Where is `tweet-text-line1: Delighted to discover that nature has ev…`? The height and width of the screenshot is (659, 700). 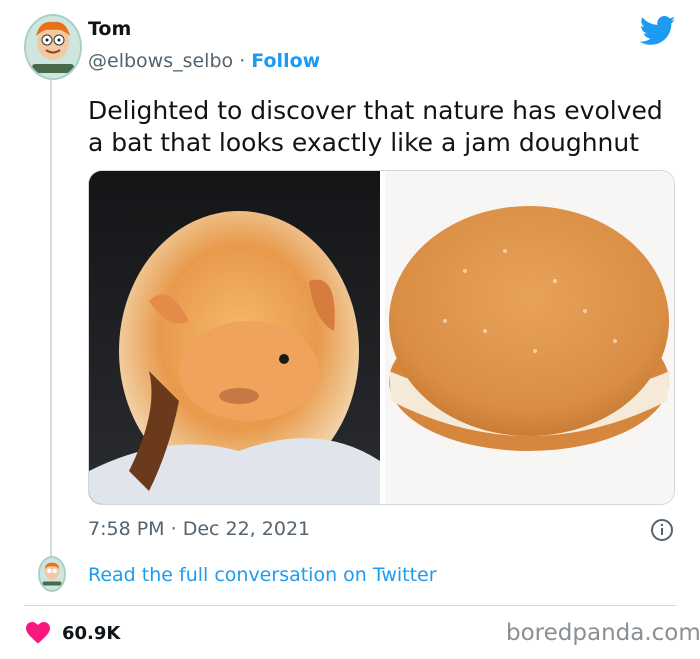
tweet-text-line1: Delighted to discover that nature has ev… is located at coordinates (375, 110).